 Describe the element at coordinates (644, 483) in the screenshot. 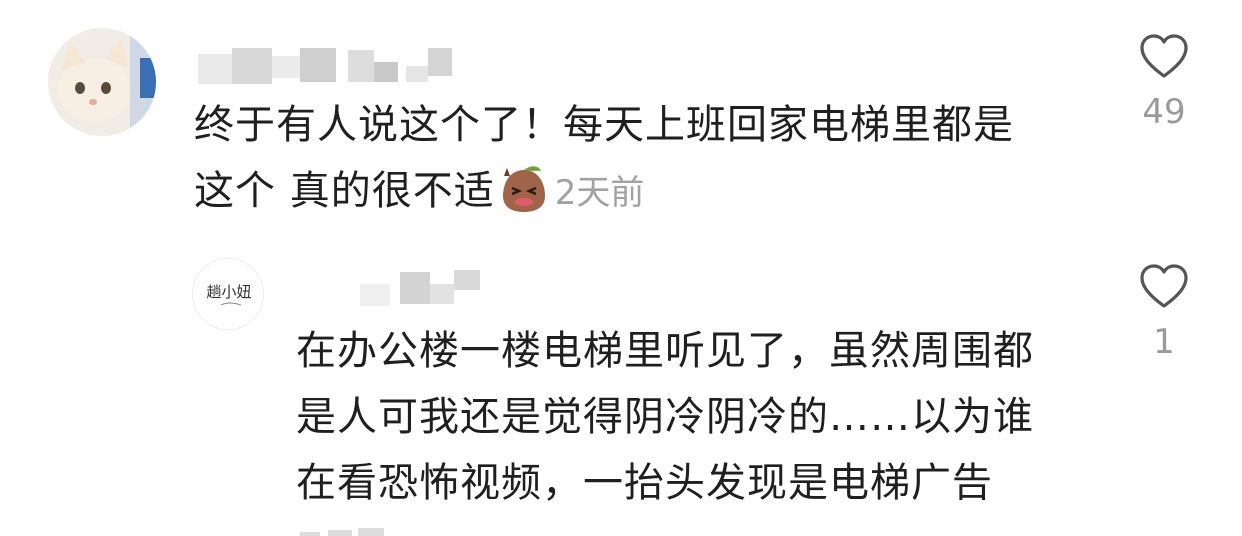

I see `comment-text-line: 在看恐怖视频，一抬头发现是电梯广告` at that location.